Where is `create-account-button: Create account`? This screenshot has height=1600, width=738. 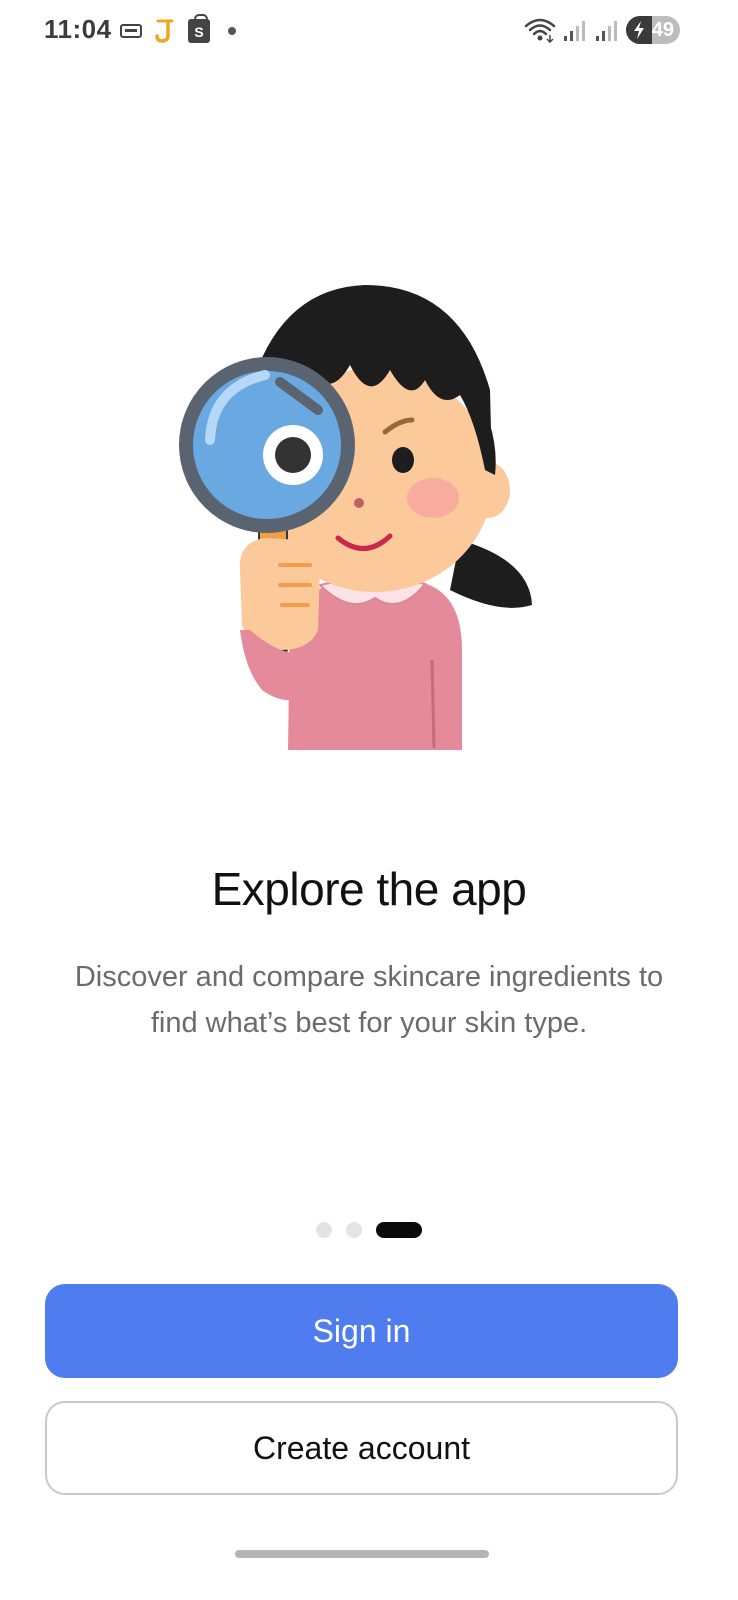 create-account-button: Create account is located at coordinates (361, 1448).